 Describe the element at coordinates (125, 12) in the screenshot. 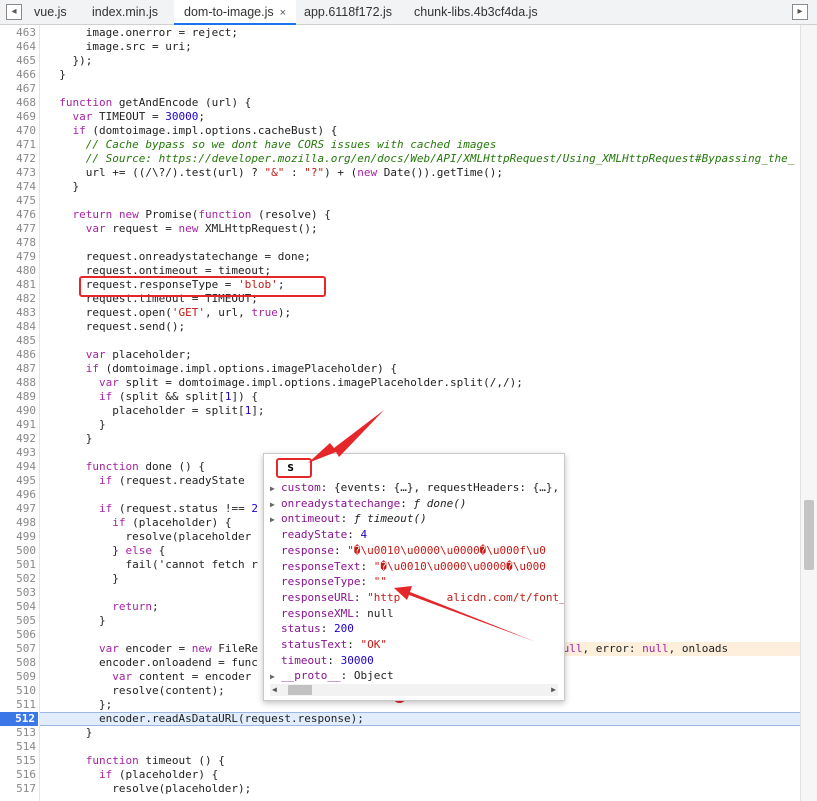

I see `tab-1: index.min.js` at that location.